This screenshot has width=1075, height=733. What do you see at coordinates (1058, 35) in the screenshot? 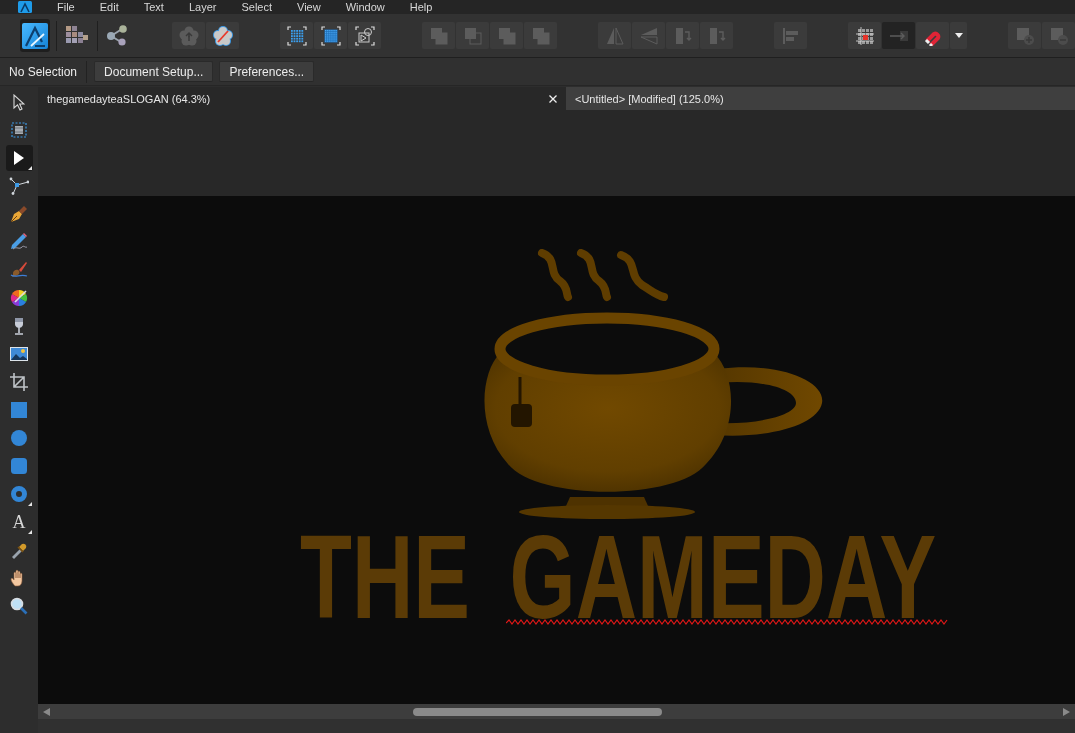
I see `square-minus-icon` at bounding box center [1058, 35].